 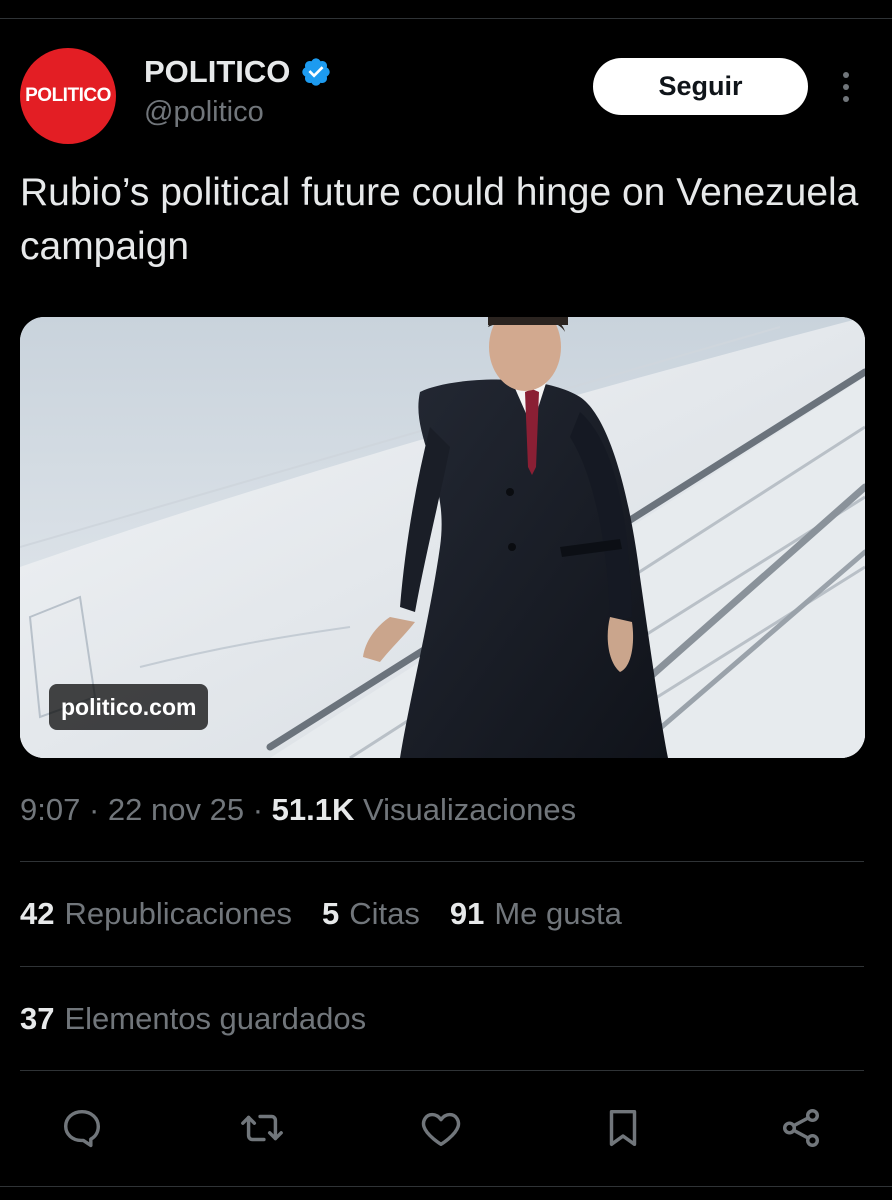 What do you see at coordinates (465, 809) in the screenshot?
I see `views-label: Visualizaciones` at bounding box center [465, 809].